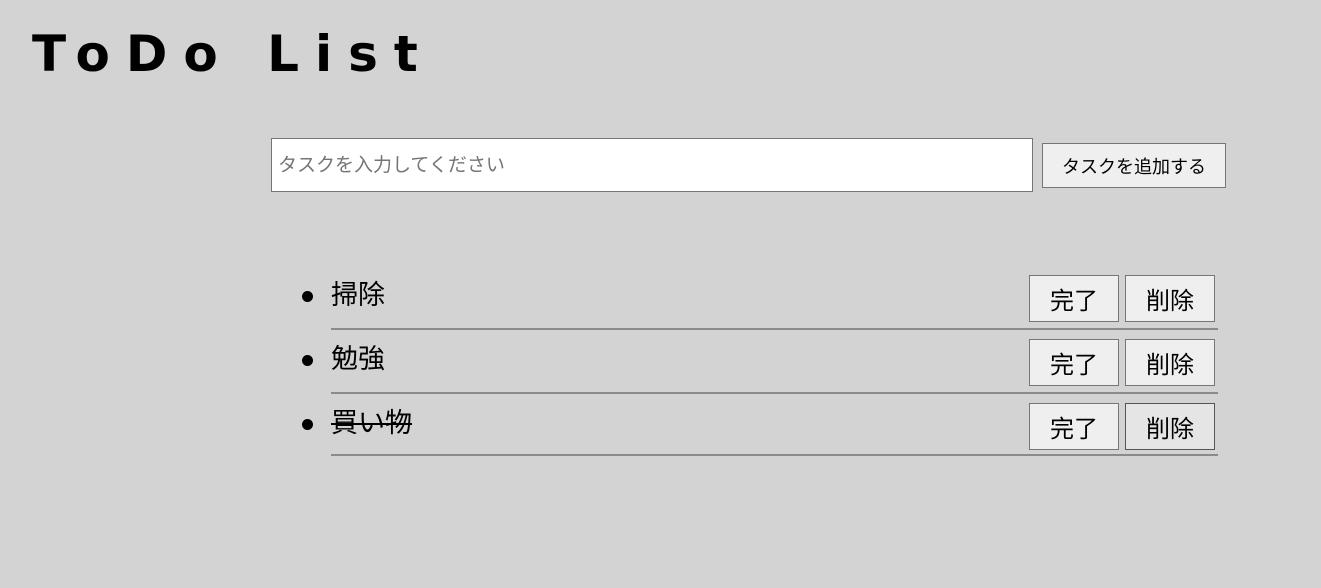  What do you see at coordinates (233, 54) in the screenshot?
I see `page-title: ToDo List` at bounding box center [233, 54].